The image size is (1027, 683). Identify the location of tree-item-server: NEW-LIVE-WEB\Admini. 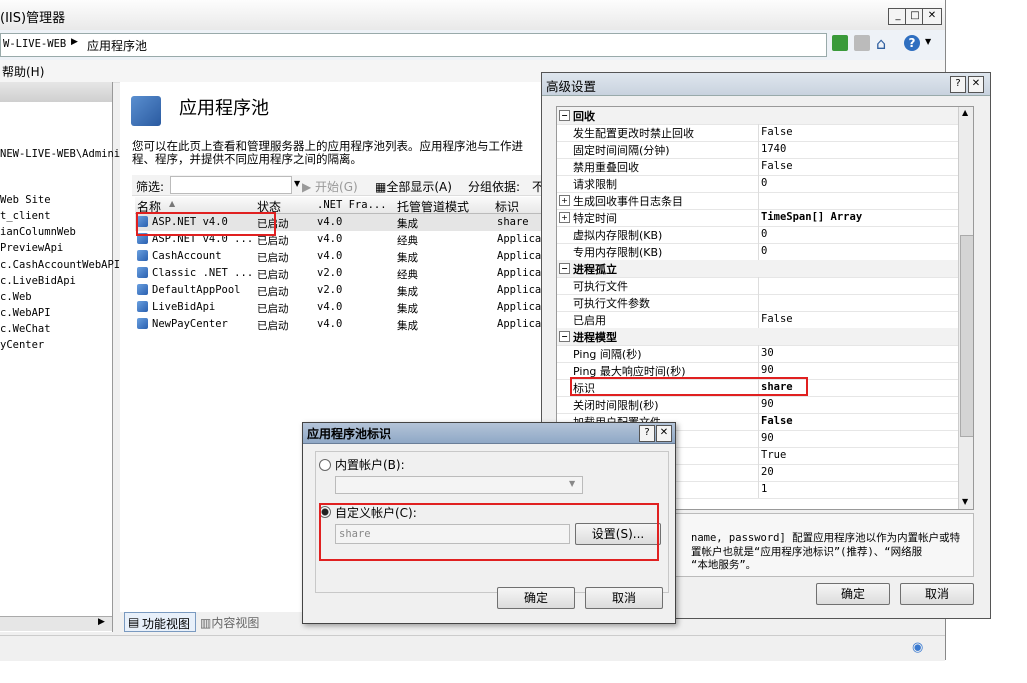
(60, 154).